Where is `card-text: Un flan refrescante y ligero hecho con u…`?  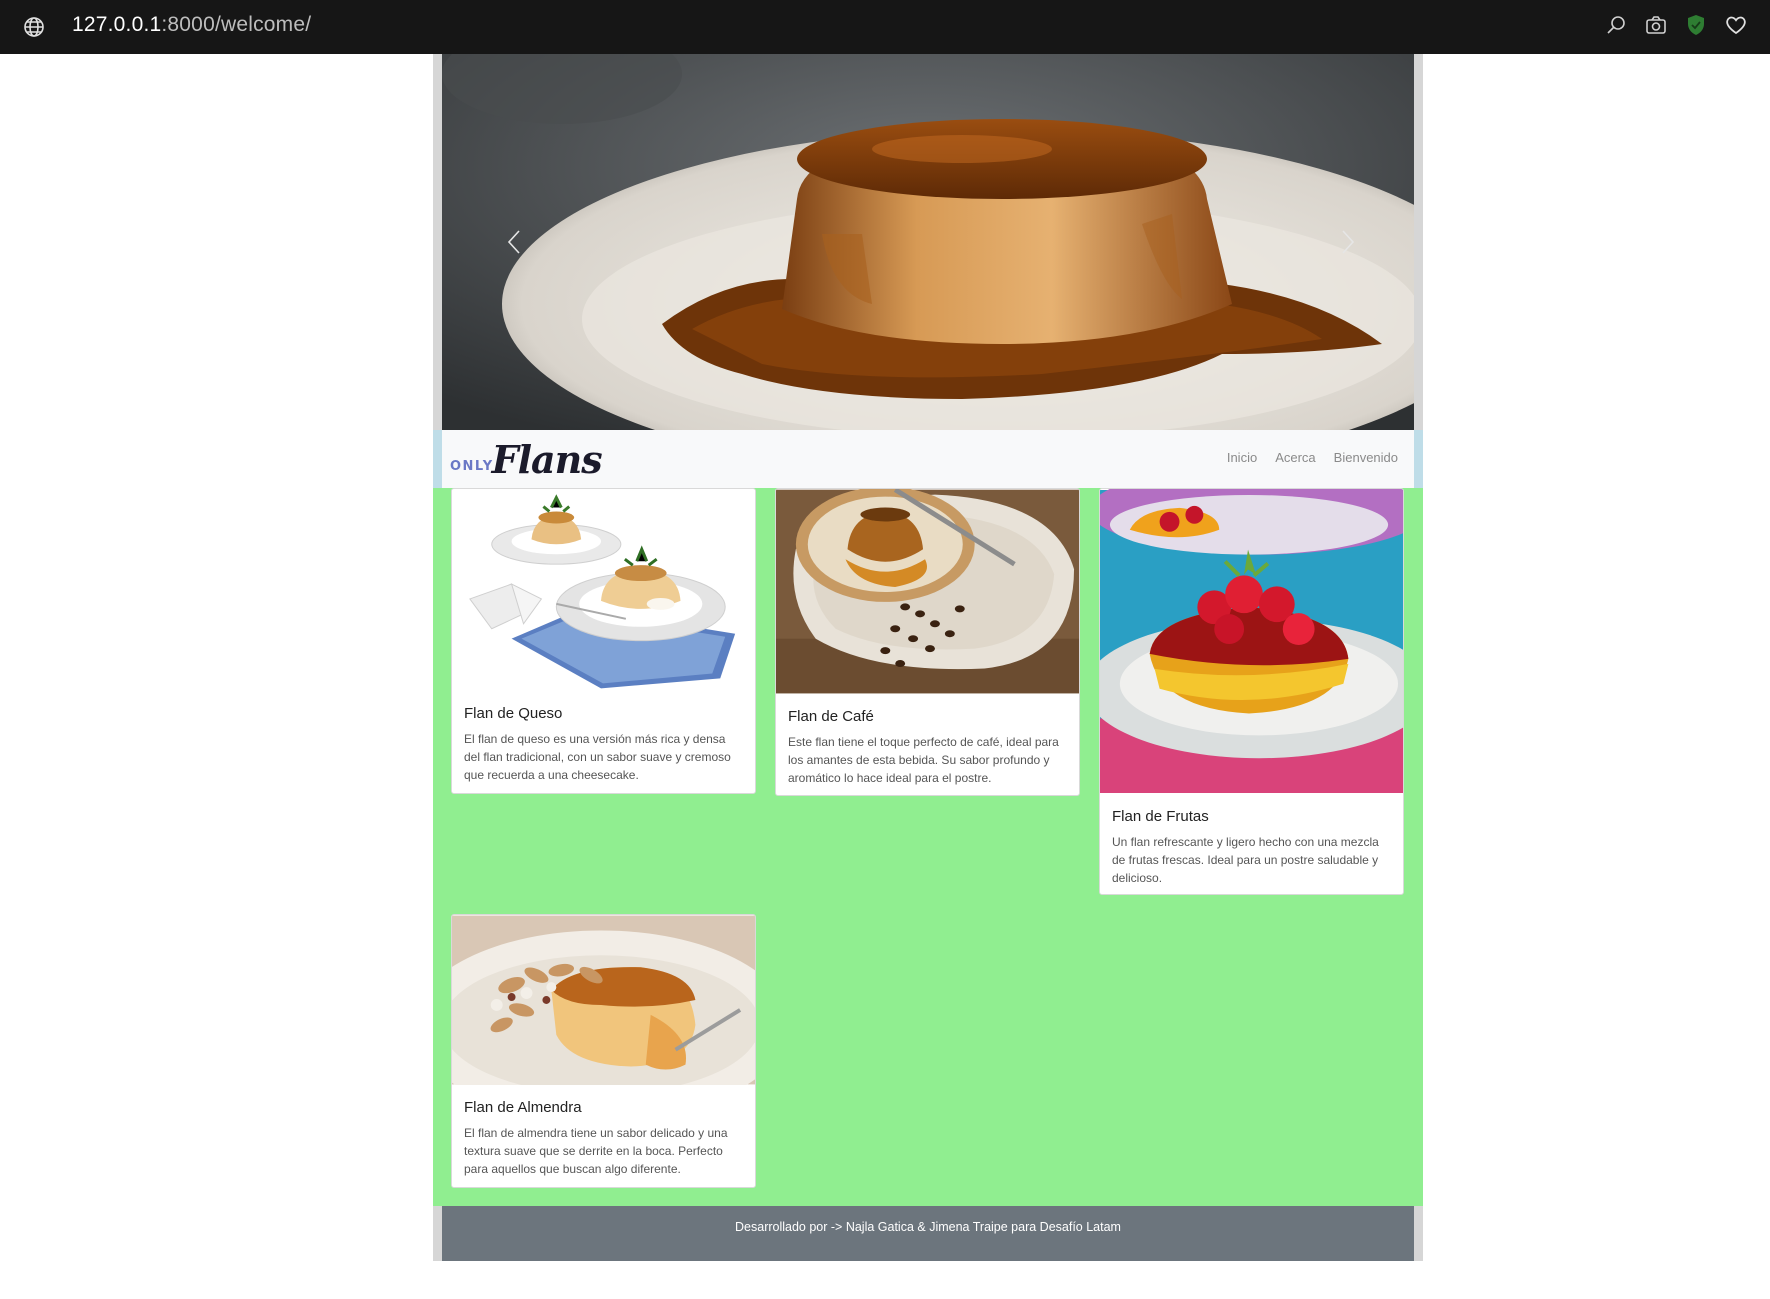 card-text: Un flan refrescante y ligero hecho con u… is located at coordinates (1245, 860).